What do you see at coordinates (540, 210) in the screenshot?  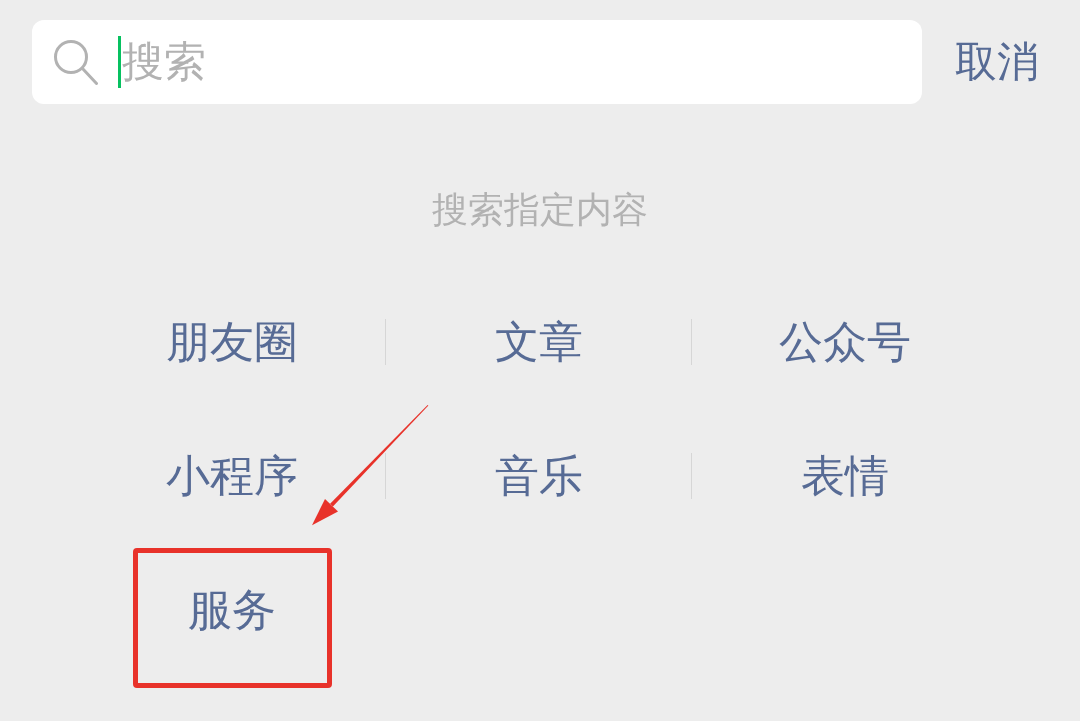 I see `section-heading: 搜索指定内容` at bounding box center [540, 210].